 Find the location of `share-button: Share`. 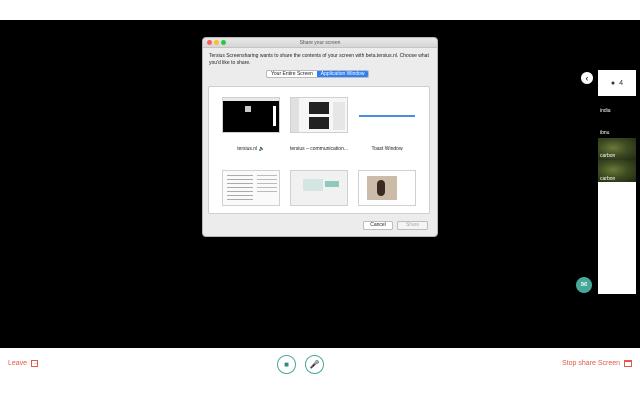

share-button: Share is located at coordinates (412, 225).